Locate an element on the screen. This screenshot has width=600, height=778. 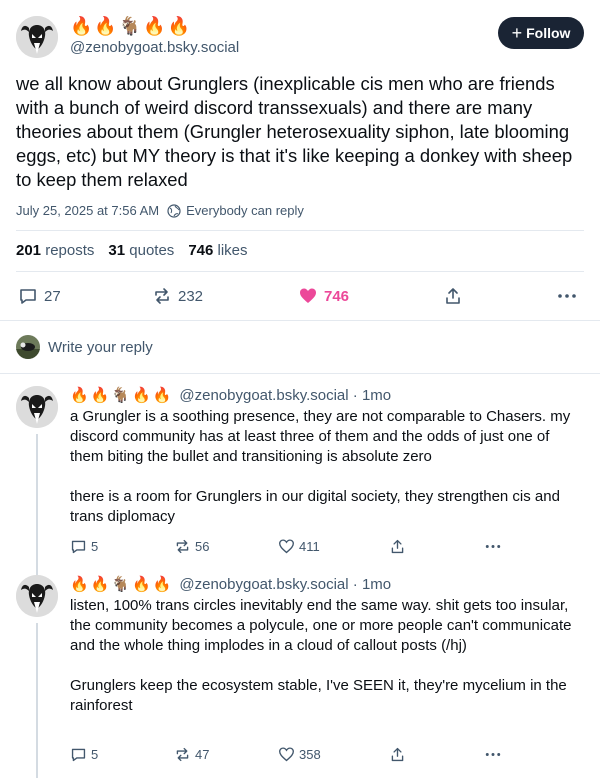
repost-button: 232 is located at coordinates (177, 296).